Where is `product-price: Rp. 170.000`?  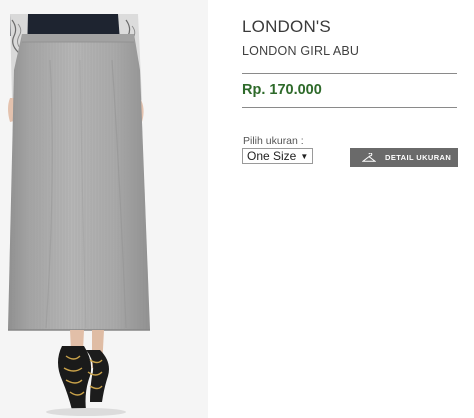
product-price: Rp. 170.000 is located at coordinates (282, 90).